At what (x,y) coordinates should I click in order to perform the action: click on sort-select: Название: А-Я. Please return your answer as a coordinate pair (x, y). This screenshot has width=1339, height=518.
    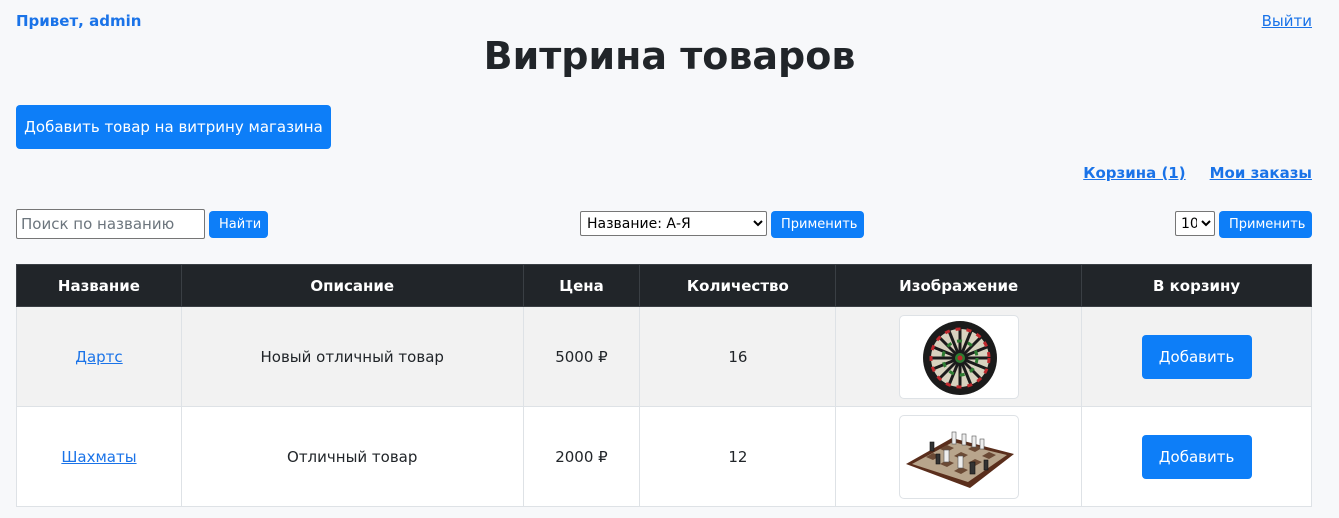
    Looking at the image, I should click on (673, 223).